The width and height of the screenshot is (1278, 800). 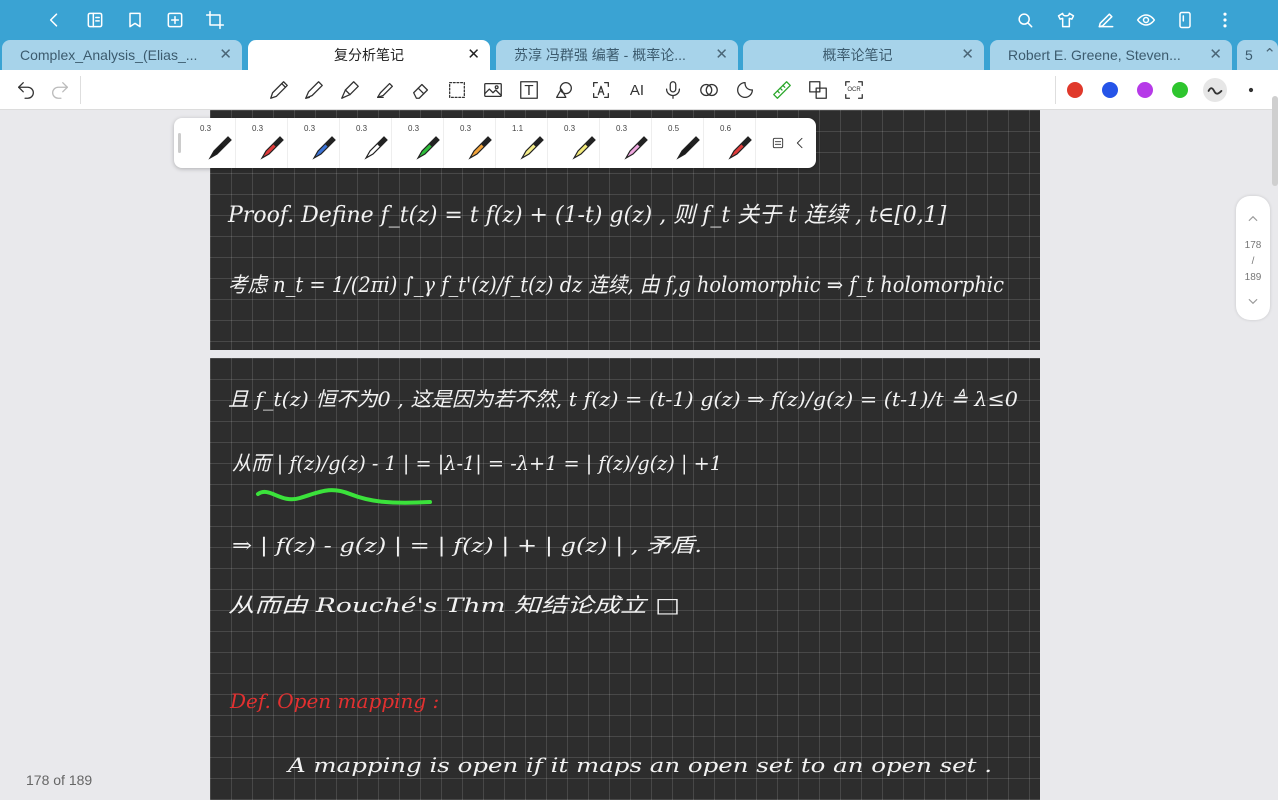 I want to click on pen-preset-5: 0.3, so click(x=419, y=143).